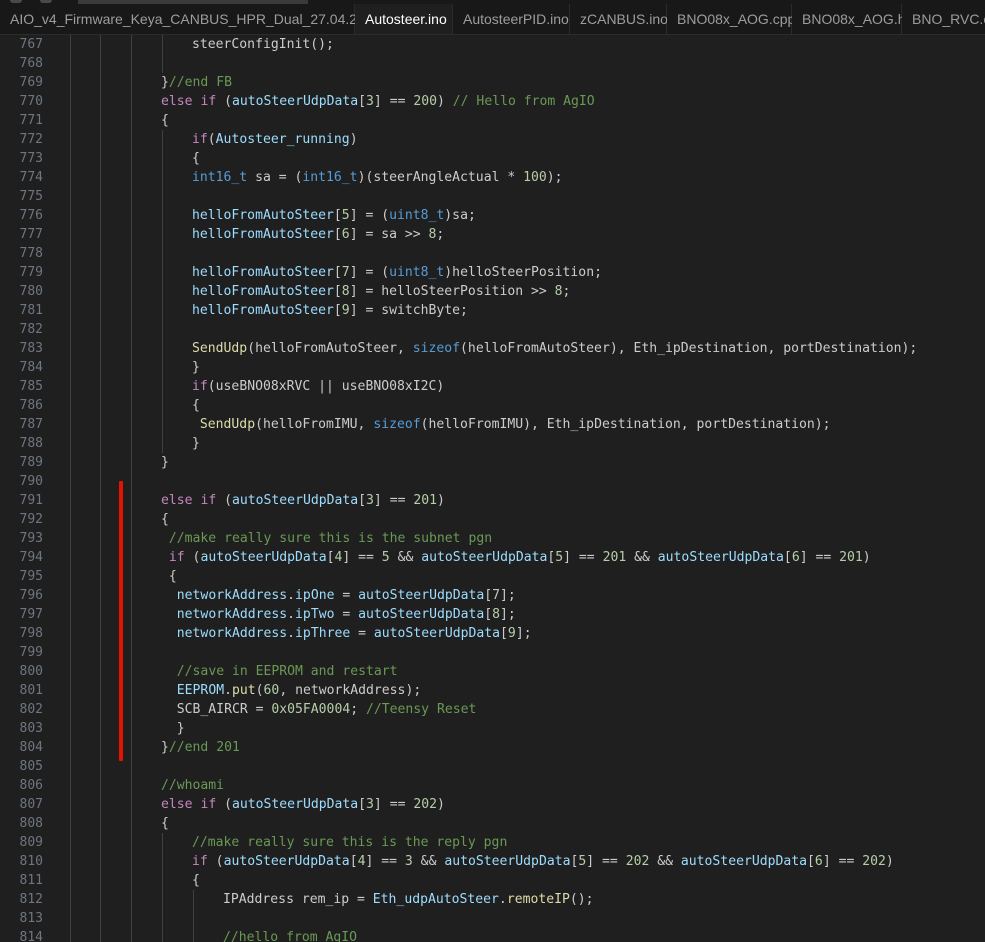  What do you see at coordinates (492, 158) in the screenshot?
I see `code-line: 773 {` at bounding box center [492, 158].